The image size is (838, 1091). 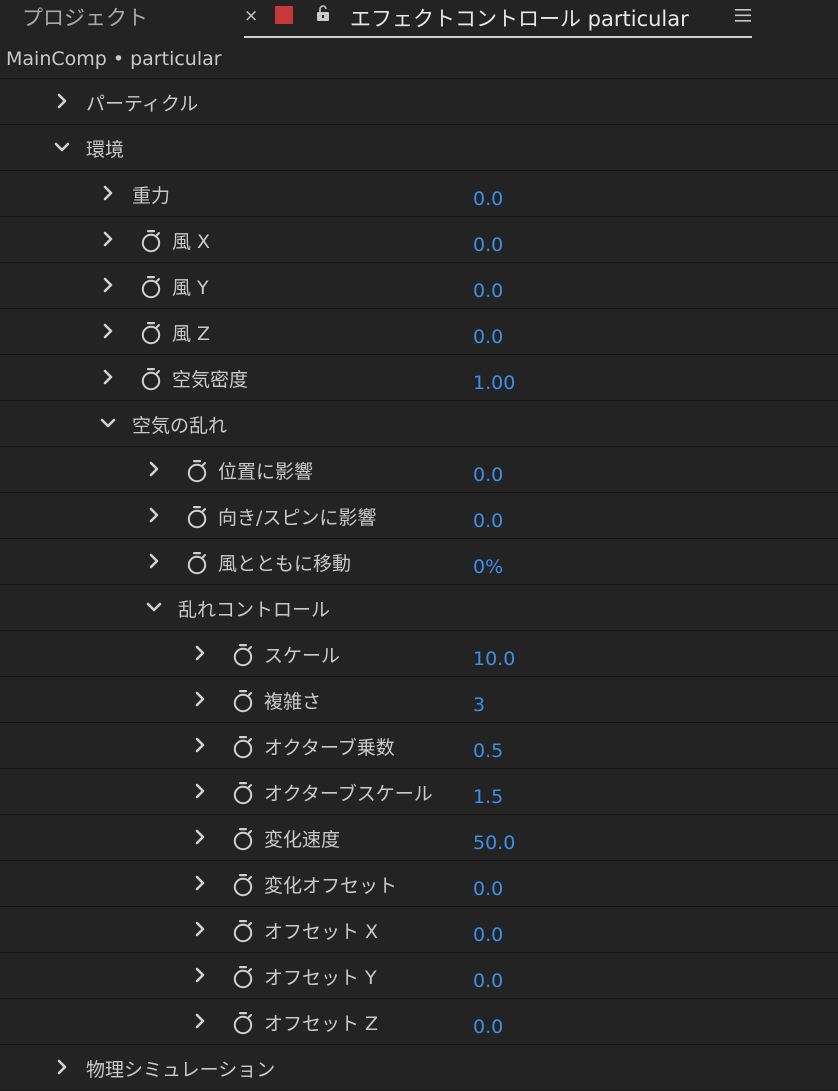 What do you see at coordinates (488, 797) in the screenshot?
I see `property-value: 1.5` at bounding box center [488, 797].